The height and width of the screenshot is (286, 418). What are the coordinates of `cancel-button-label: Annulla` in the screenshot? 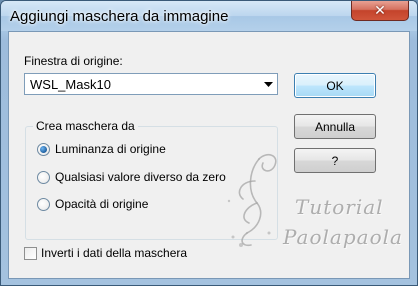 It's located at (335, 126).